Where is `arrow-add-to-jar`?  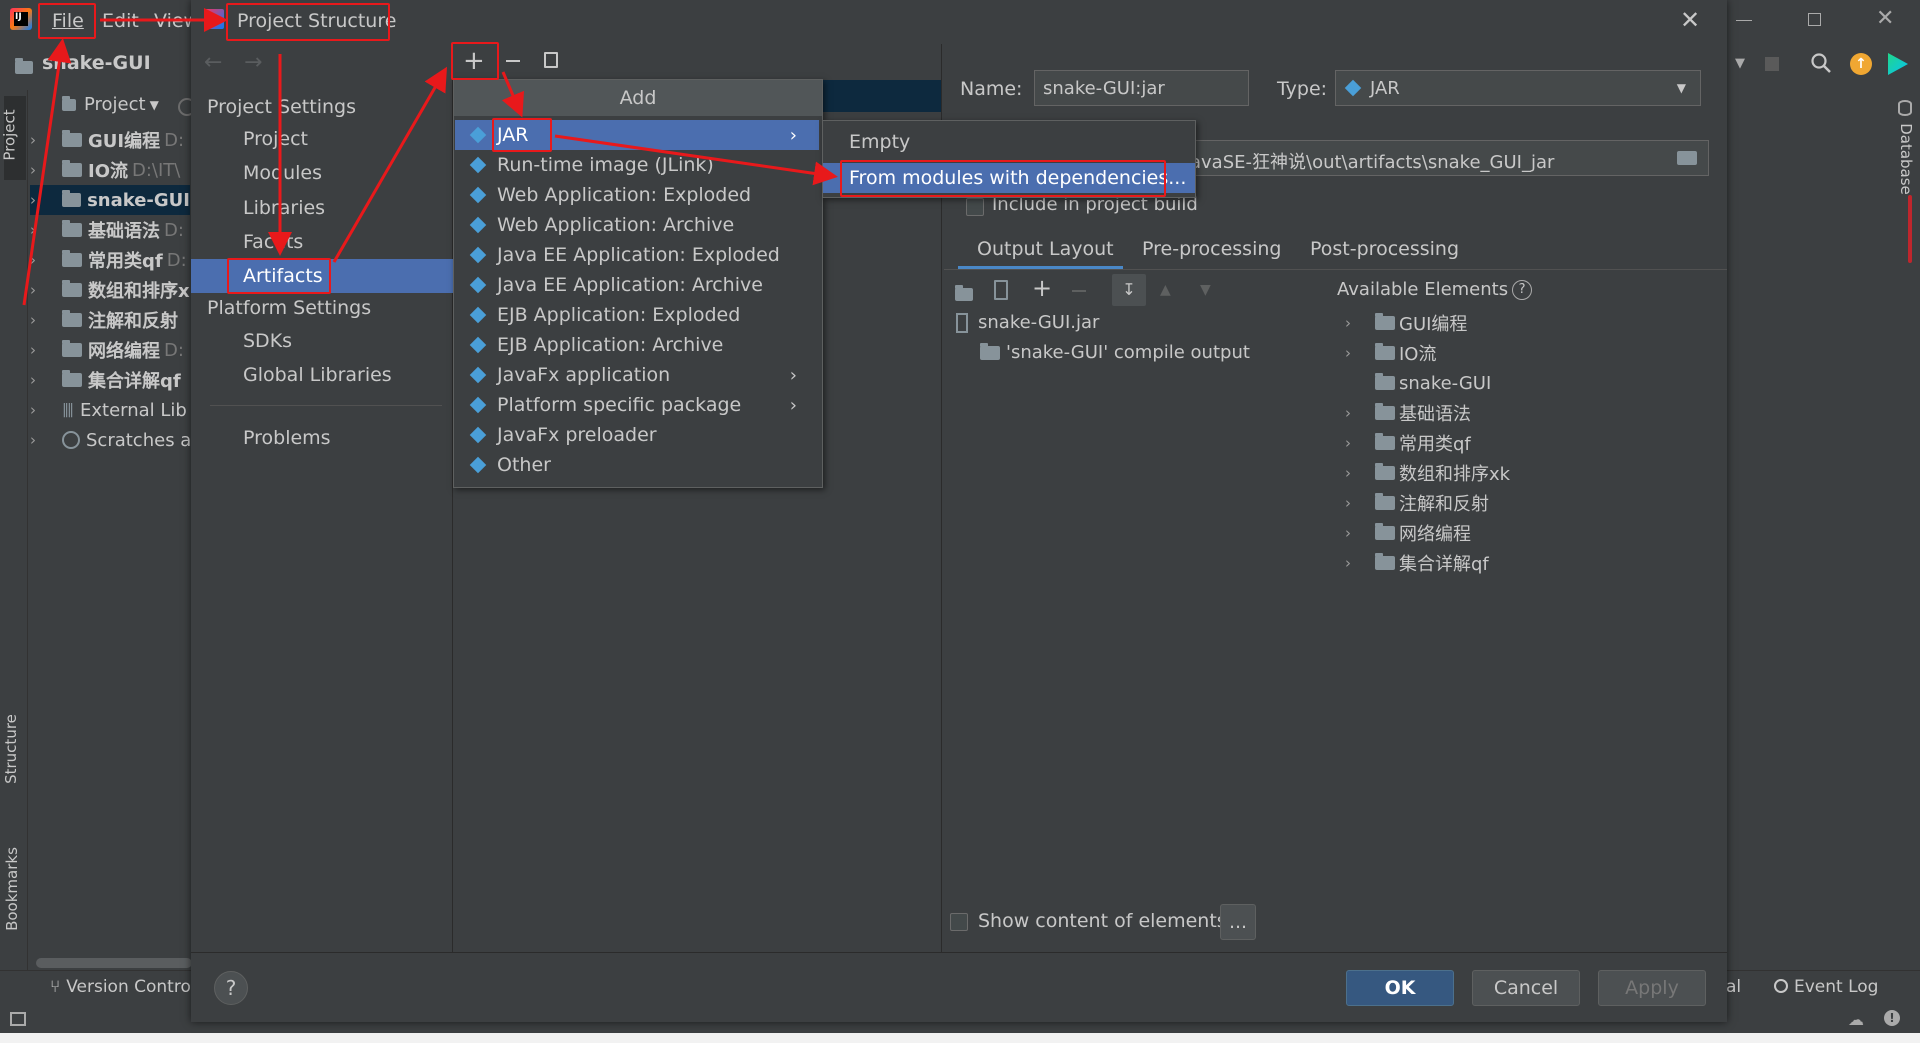
arrow-add-to-jar is located at coordinates (513, 94).